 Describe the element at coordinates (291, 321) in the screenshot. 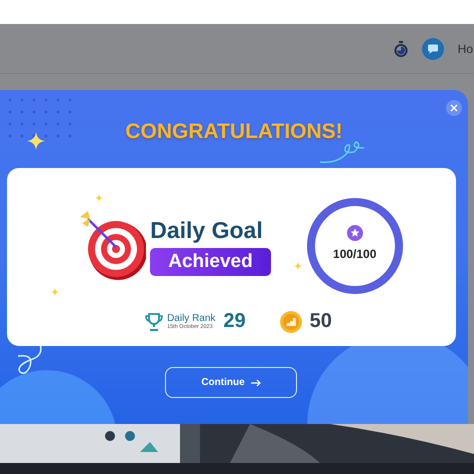

I see `coin-icon` at that location.